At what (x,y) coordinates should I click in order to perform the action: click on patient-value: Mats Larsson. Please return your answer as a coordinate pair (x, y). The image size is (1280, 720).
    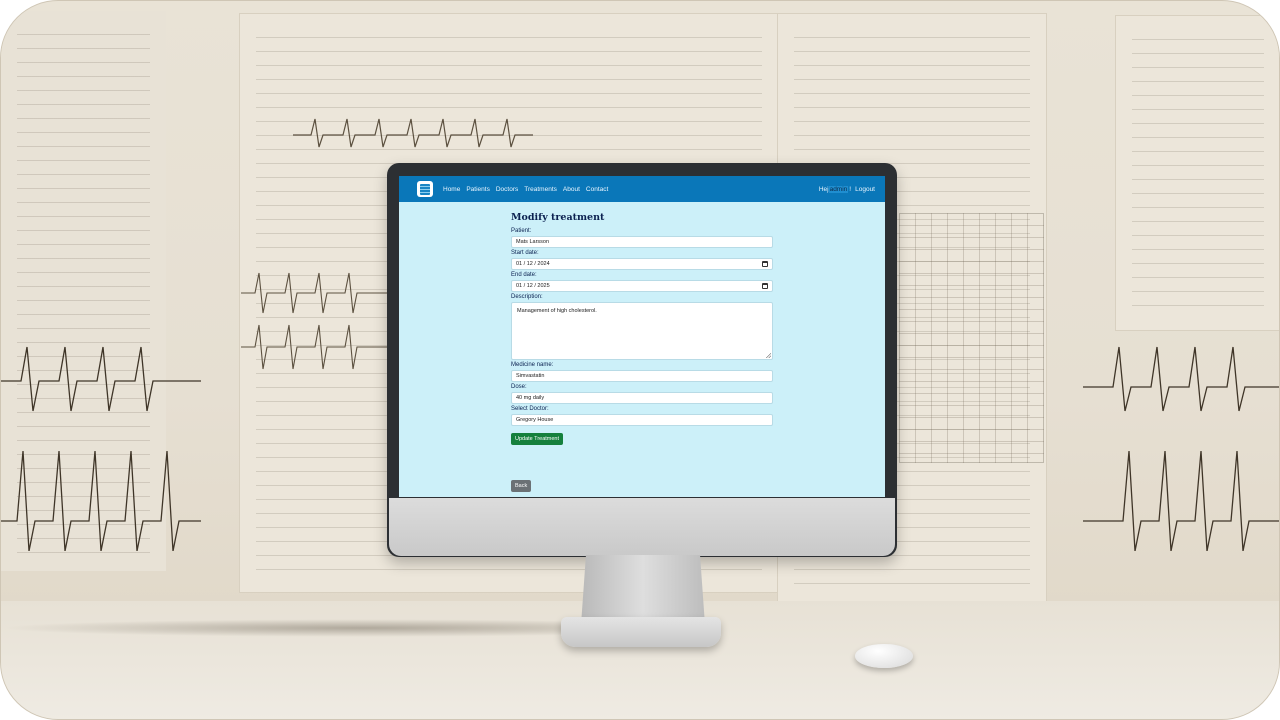
    Looking at the image, I should click on (533, 242).